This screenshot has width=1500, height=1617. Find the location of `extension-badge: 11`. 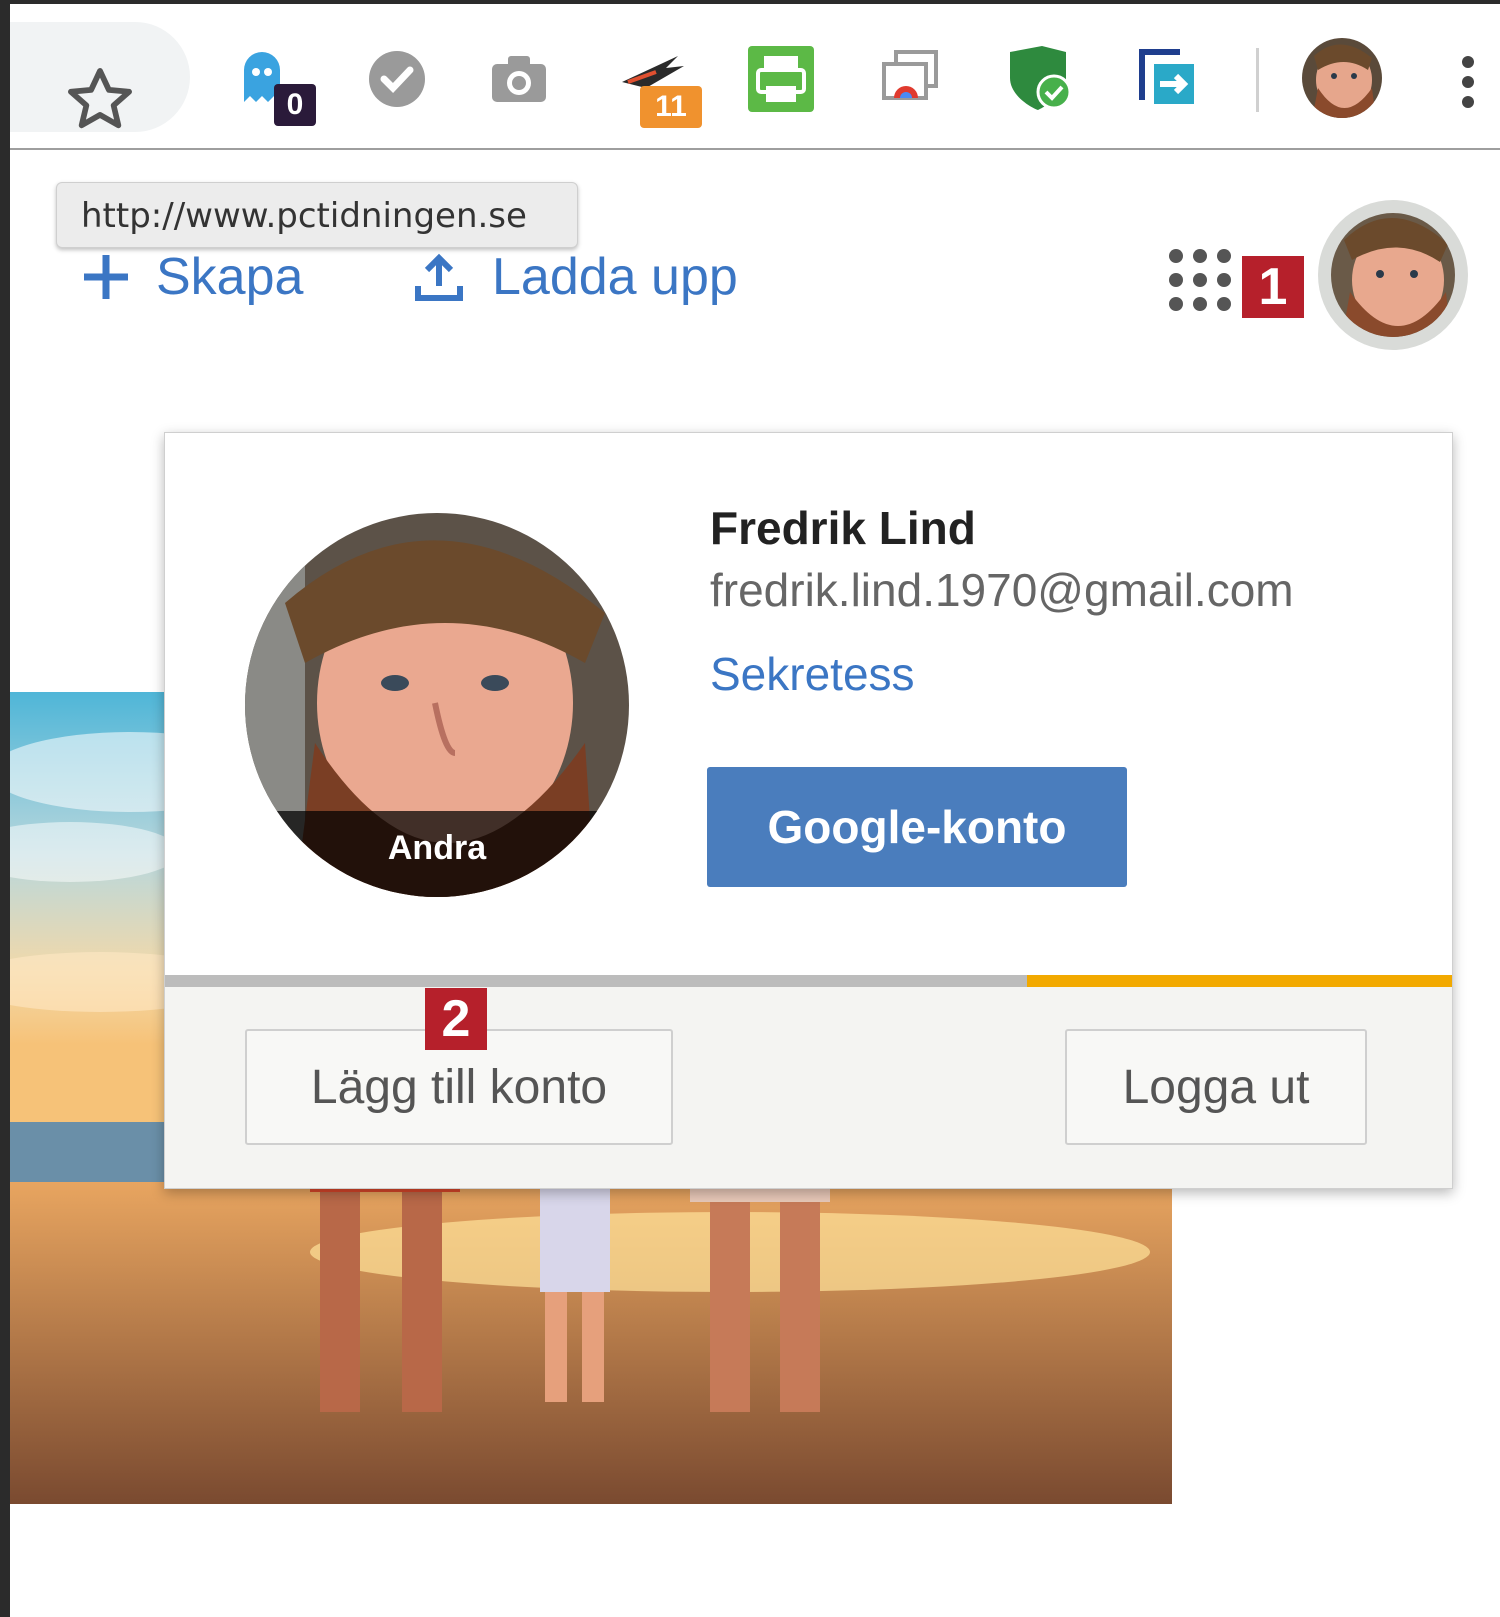

extension-badge: 11 is located at coordinates (671, 107).